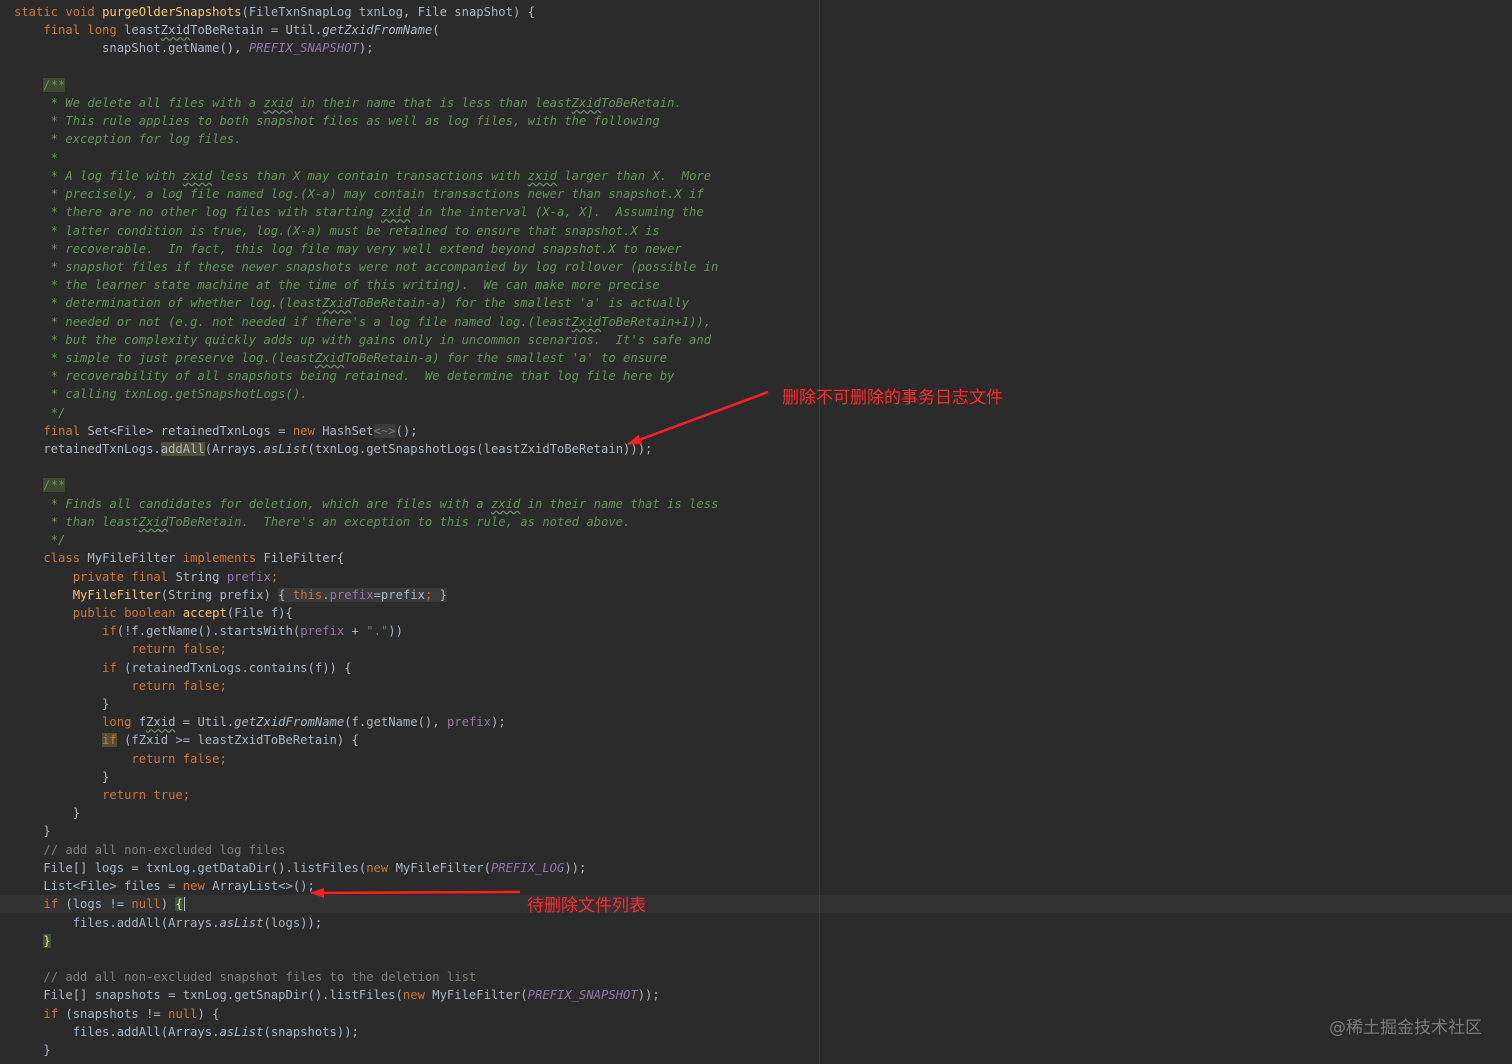  I want to click on annotation-label-retained-logs: 删除不可删除的事务日志文件, so click(892, 398).